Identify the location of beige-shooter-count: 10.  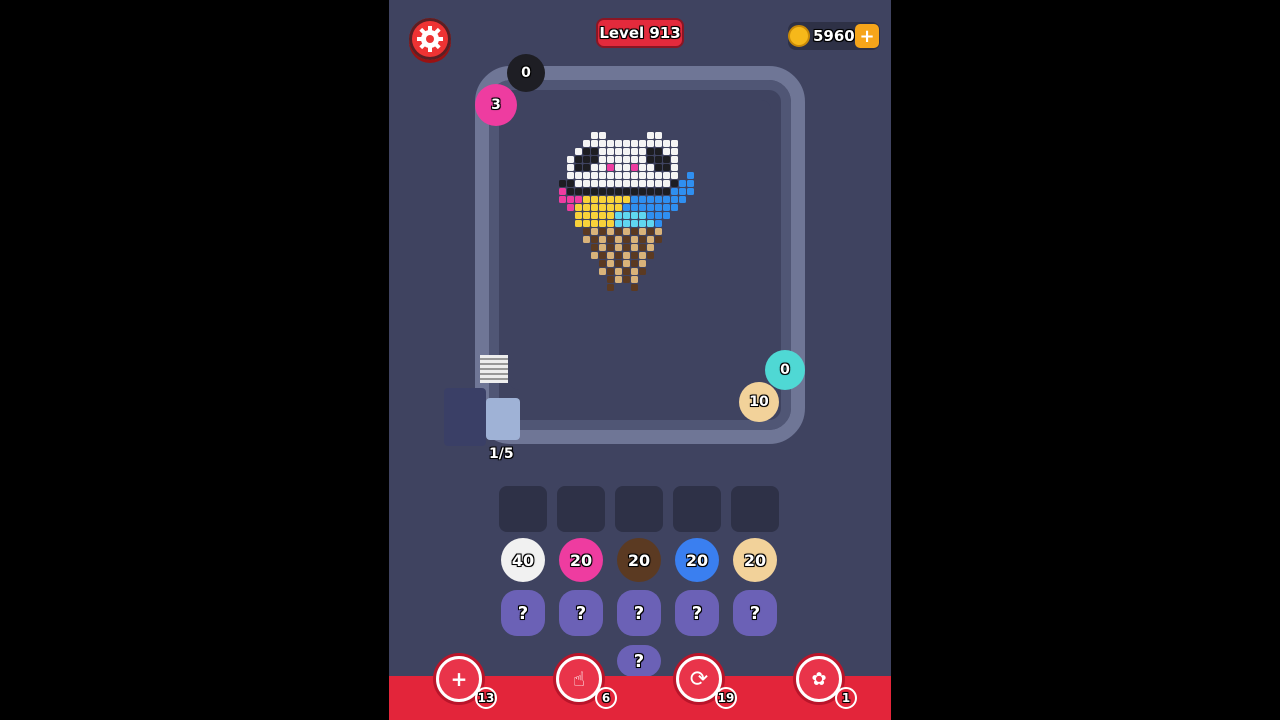
(759, 402).